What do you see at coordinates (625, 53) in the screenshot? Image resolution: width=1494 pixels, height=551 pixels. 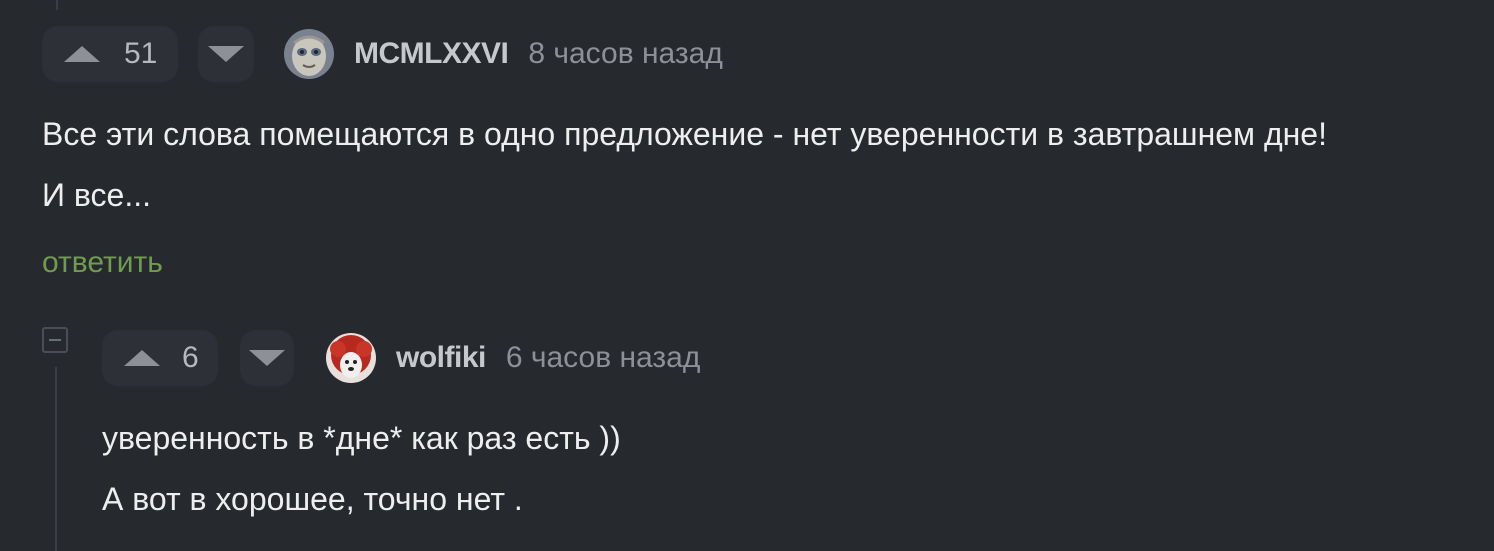 I see `comment-time: 8 часов назад` at bounding box center [625, 53].